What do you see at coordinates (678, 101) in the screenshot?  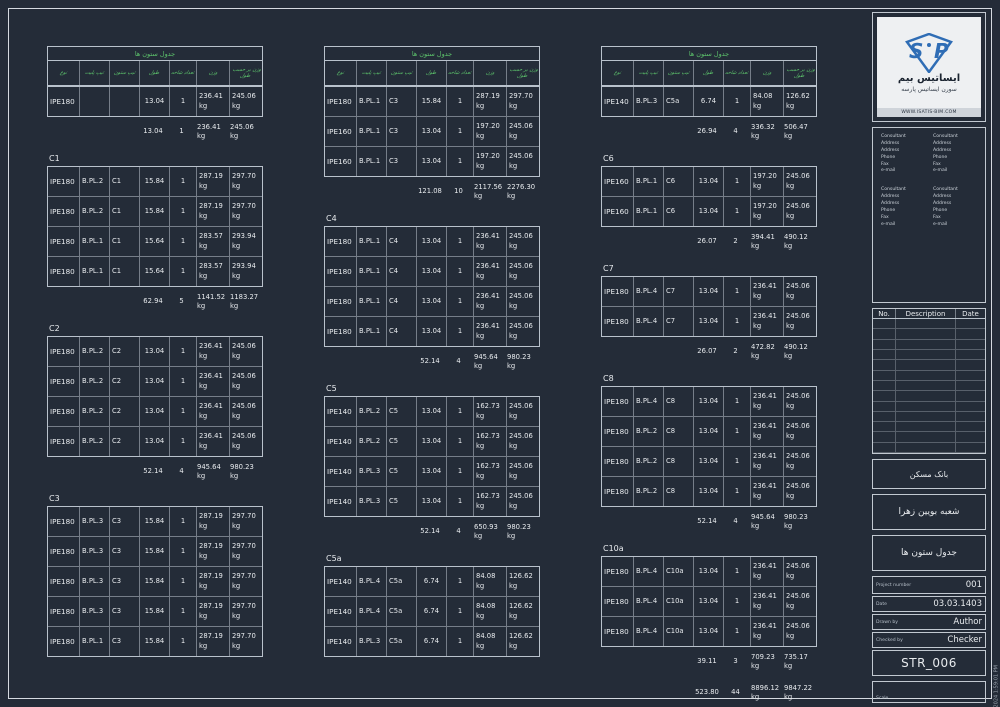 I see `table-cell: C5a` at bounding box center [678, 101].